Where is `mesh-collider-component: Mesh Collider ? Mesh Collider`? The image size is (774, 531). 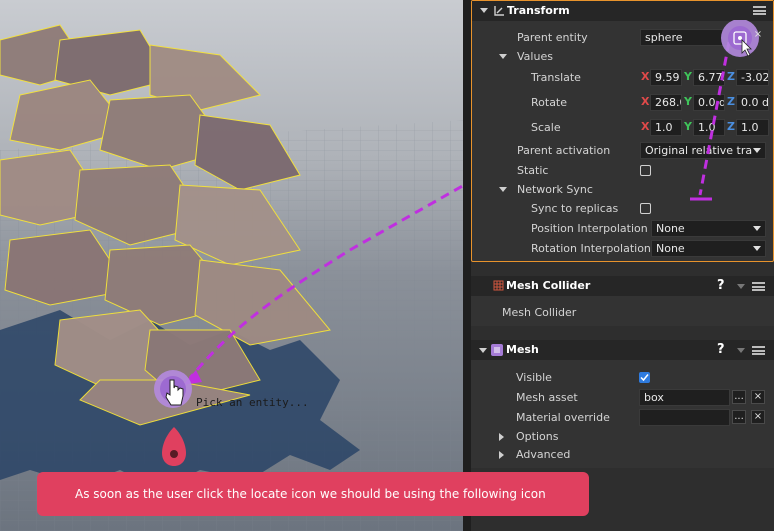
mesh-collider-component: Mesh Collider ? Mesh Collider is located at coordinates (622, 301).